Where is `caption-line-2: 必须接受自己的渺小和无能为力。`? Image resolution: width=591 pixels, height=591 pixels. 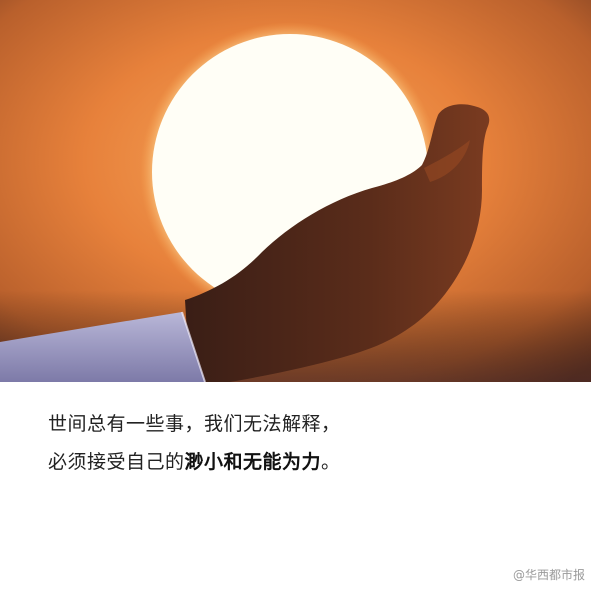 caption-line-2: 必须接受自己的渺小和无能为力。 is located at coordinates (308, 462).